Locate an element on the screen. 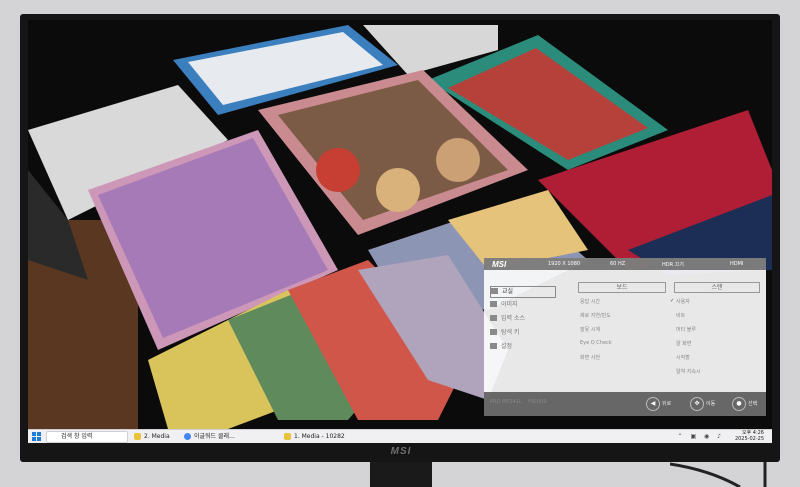 The width and height of the screenshot is (800, 487). input-icon is located at coordinates (493, 318).